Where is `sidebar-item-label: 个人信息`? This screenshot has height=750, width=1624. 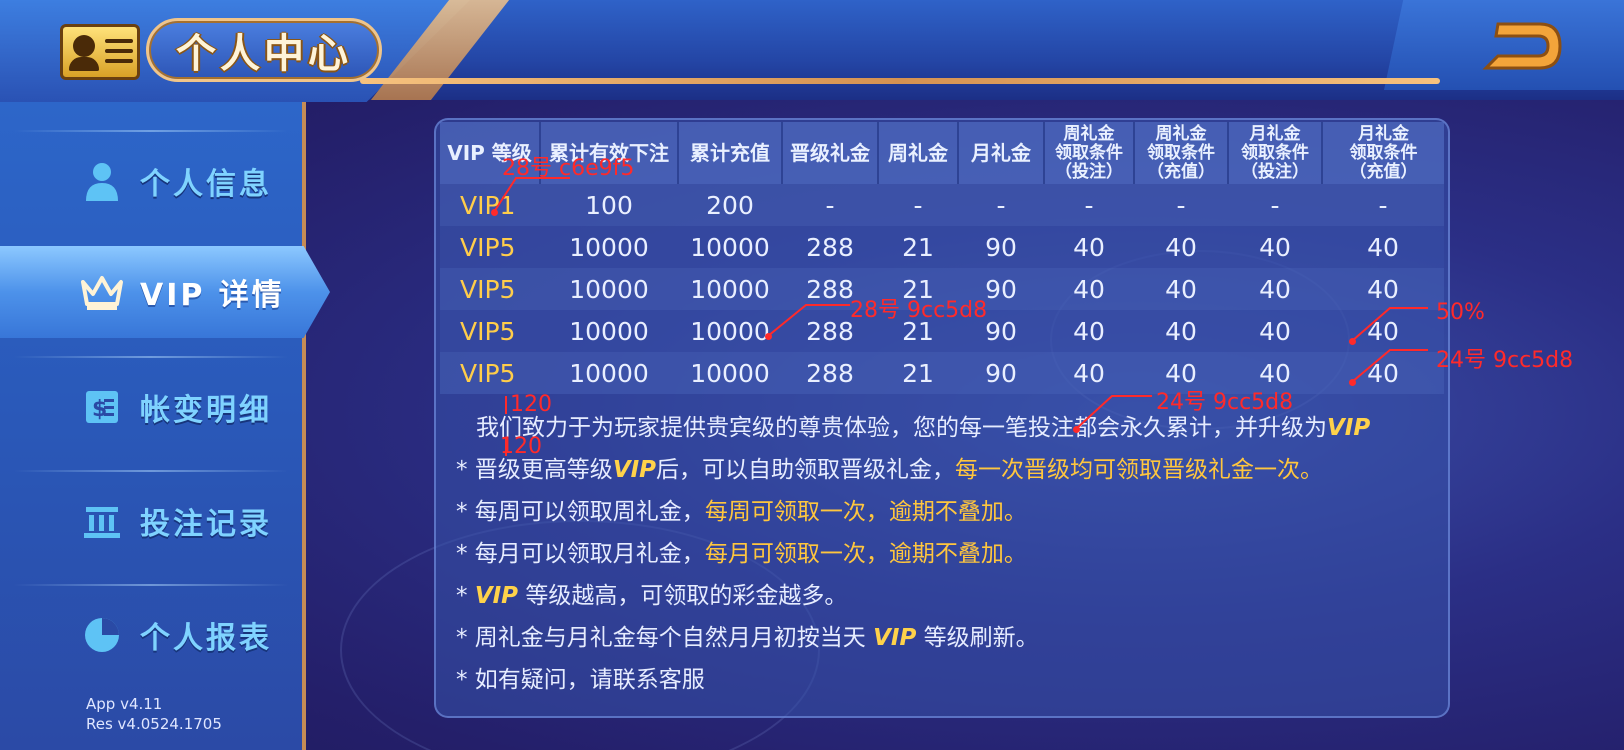
sidebar-item-label: 个人信息 is located at coordinates (206, 184).